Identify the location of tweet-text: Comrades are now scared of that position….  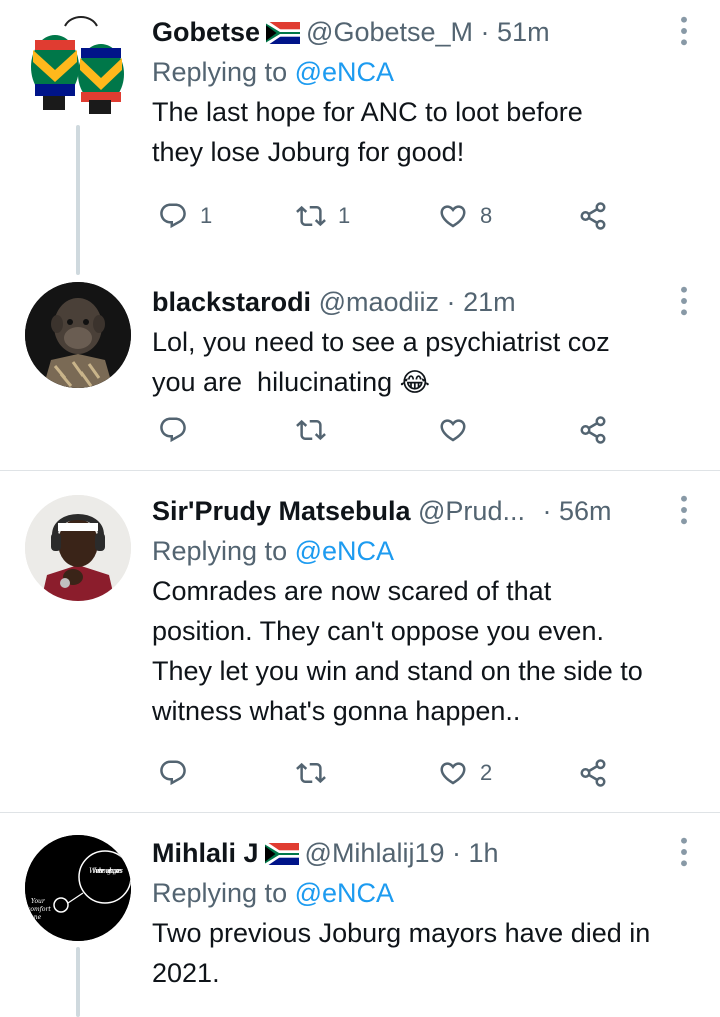
(418, 651).